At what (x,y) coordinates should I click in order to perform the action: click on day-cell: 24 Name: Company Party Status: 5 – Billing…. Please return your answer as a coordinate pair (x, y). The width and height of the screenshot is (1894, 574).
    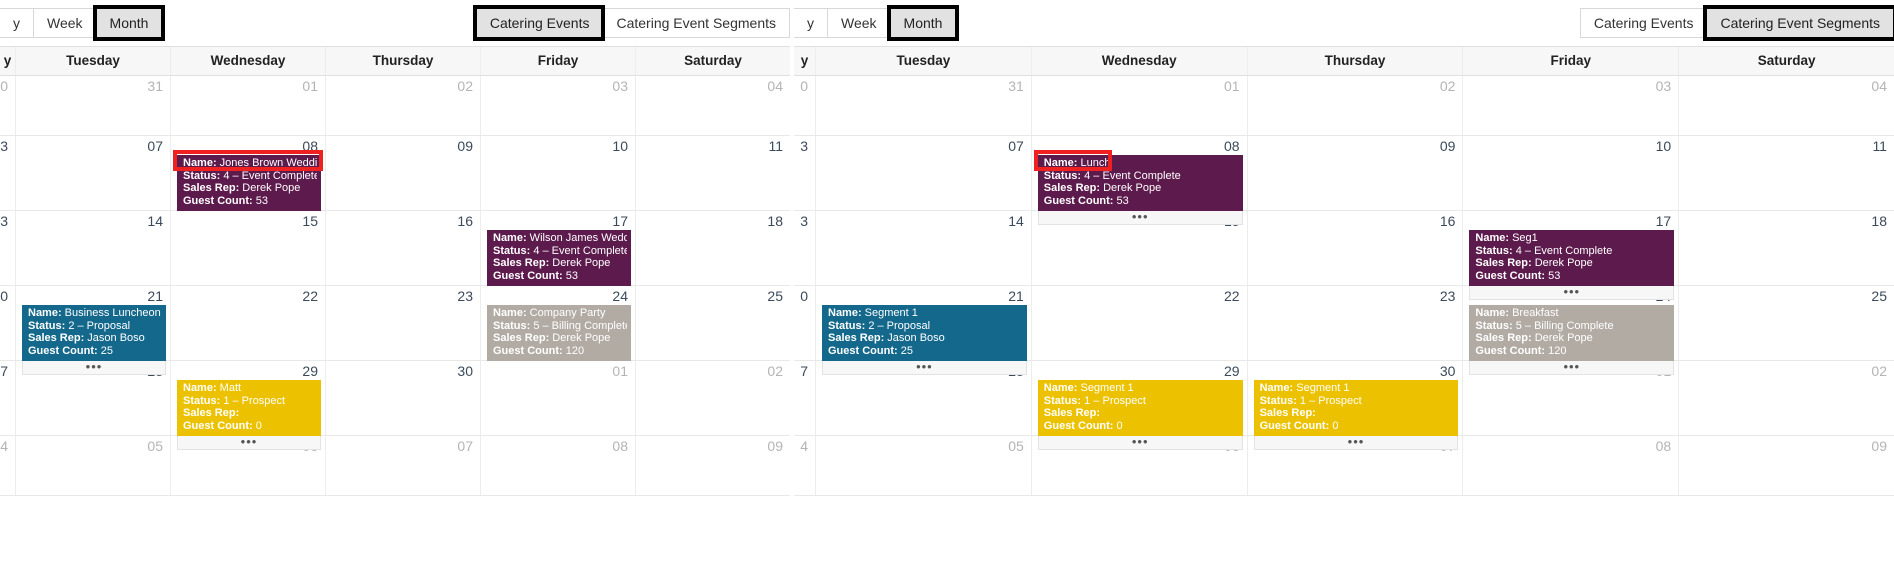
    Looking at the image, I should click on (558, 323).